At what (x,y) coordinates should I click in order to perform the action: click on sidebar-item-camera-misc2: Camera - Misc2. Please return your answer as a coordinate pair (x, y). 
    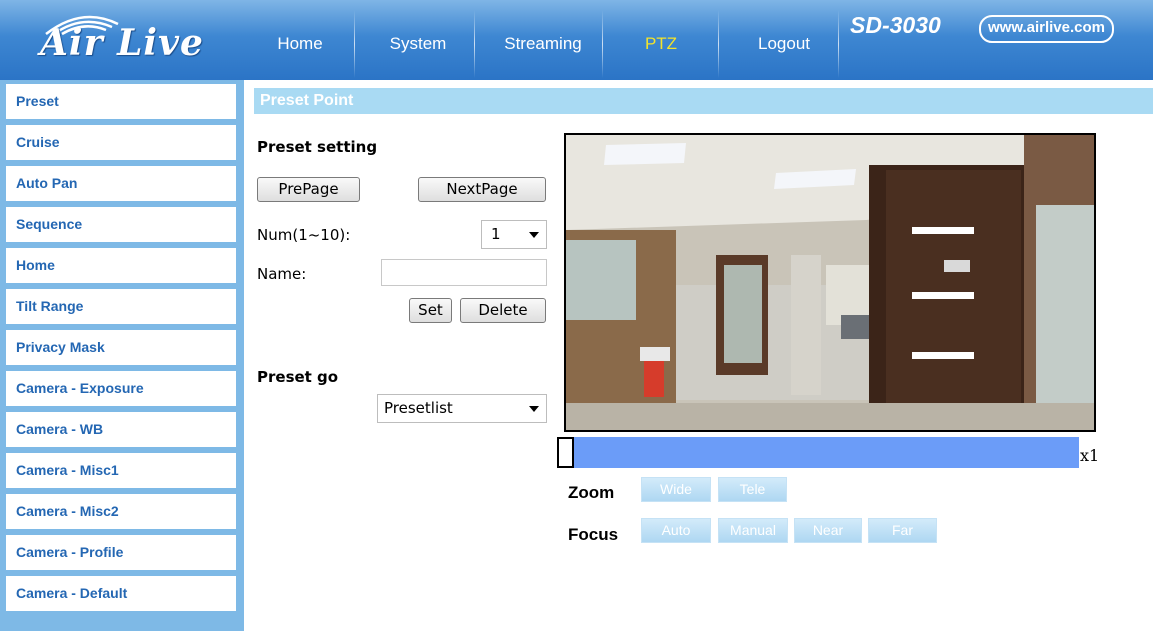
    Looking at the image, I should click on (121, 511).